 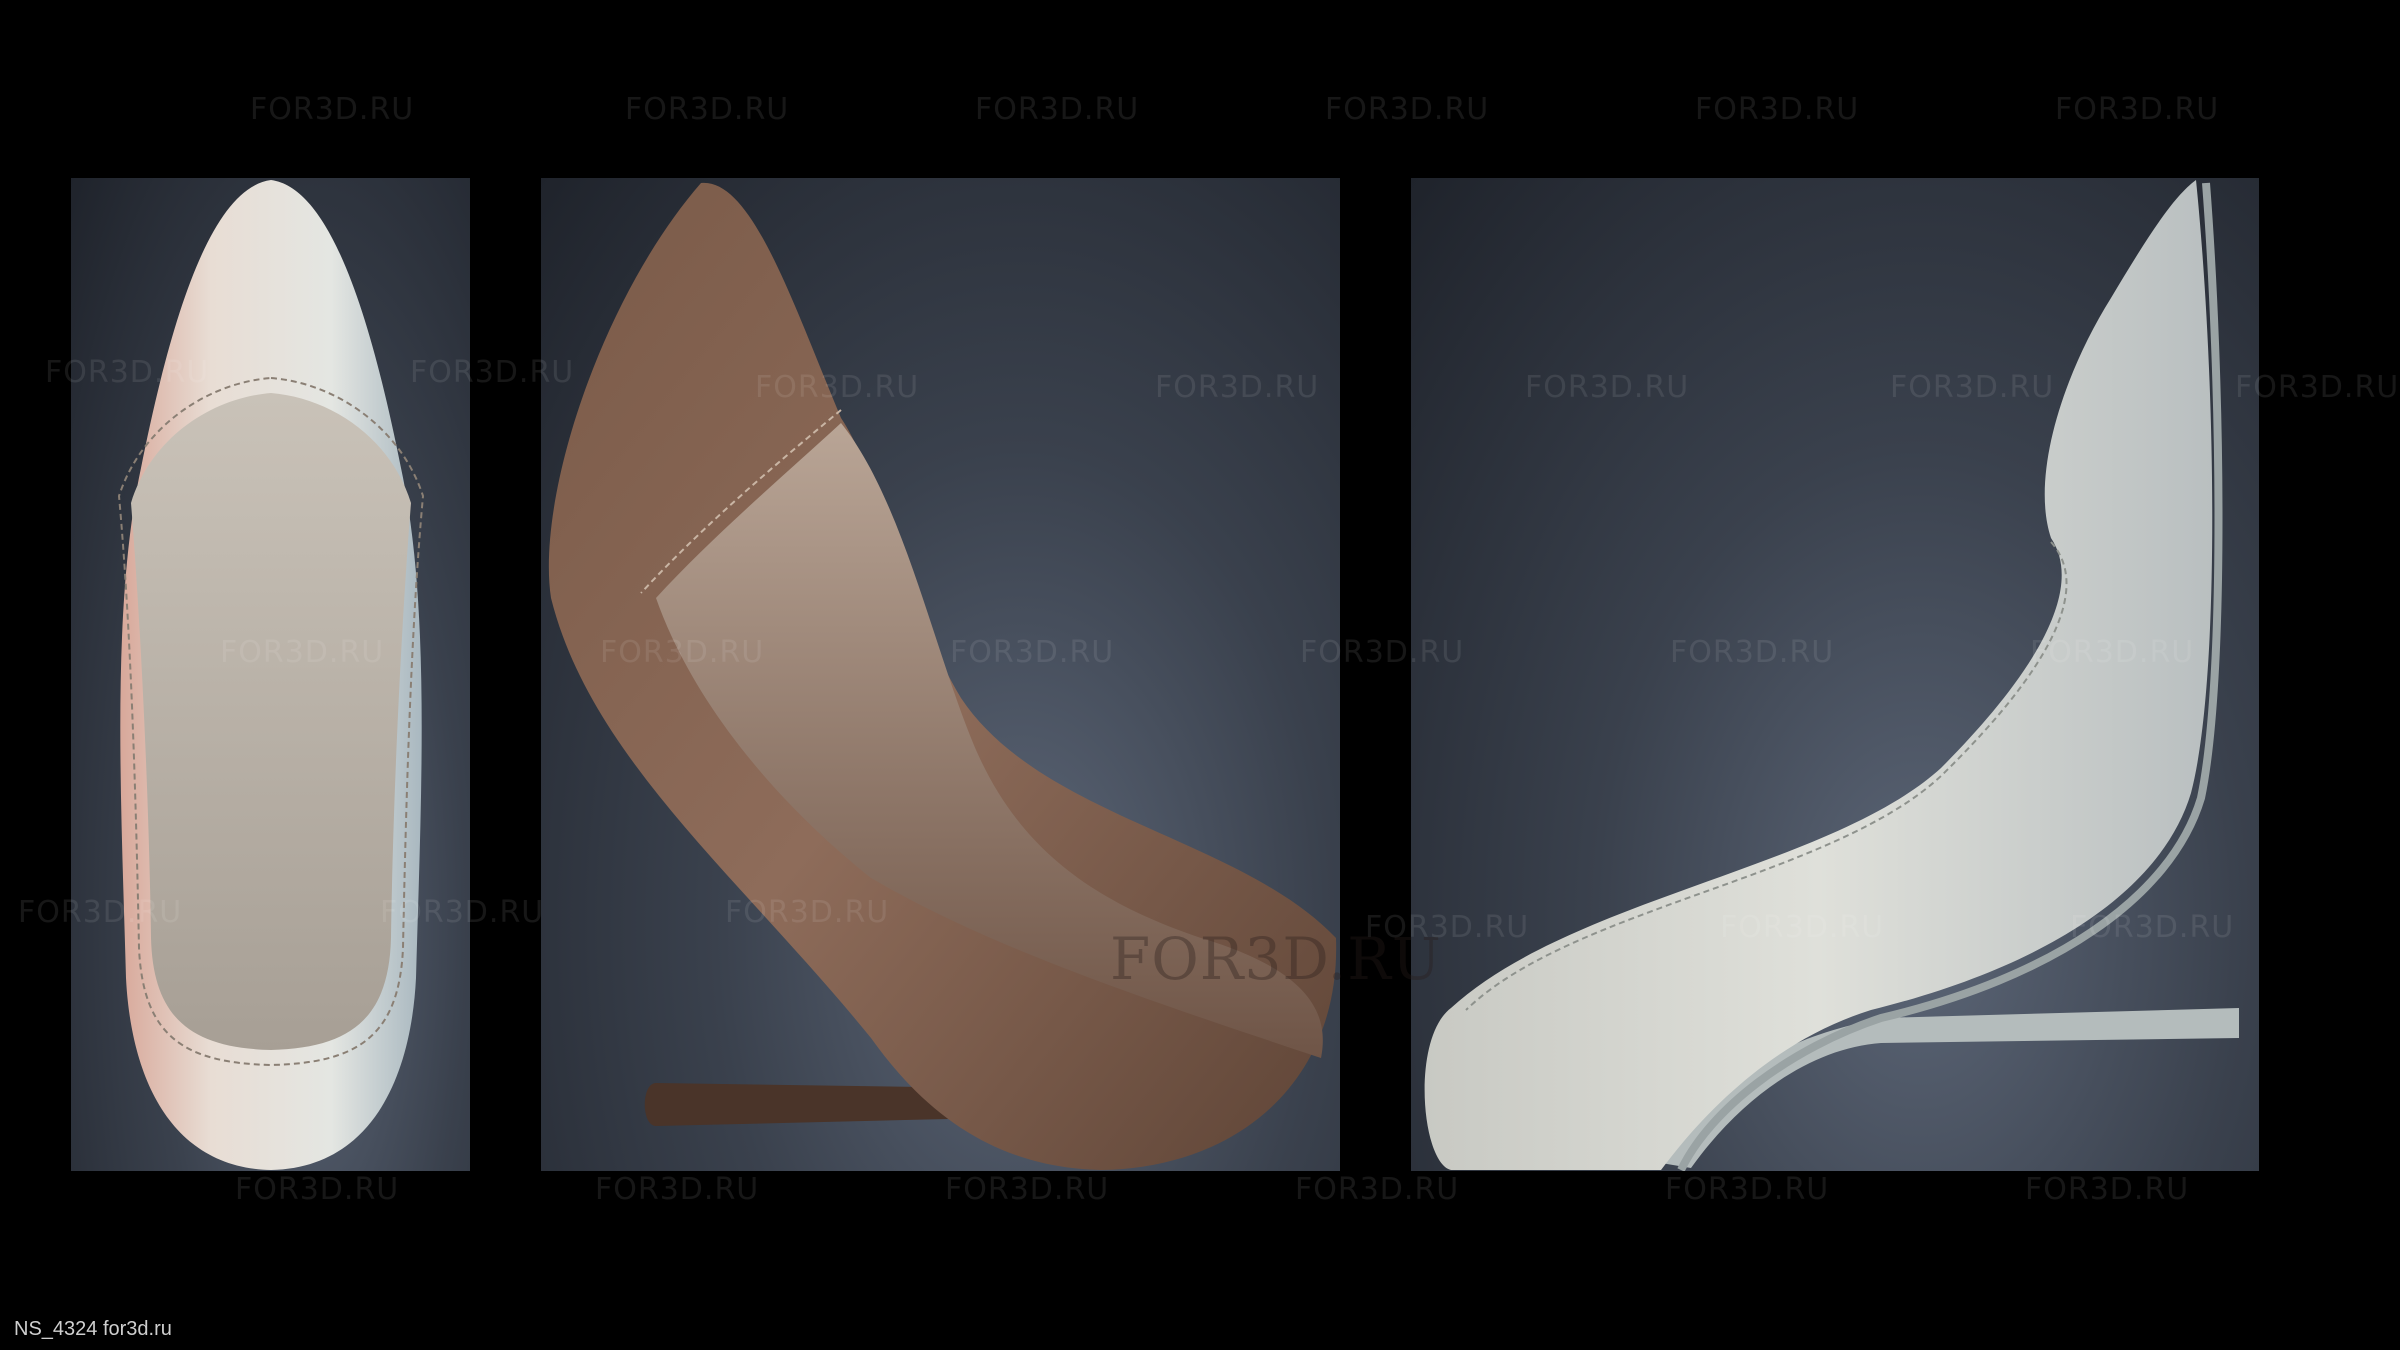 What do you see at coordinates (93, 1329) in the screenshot?
I see `image-caption: NS_4324 for3d.ru` at bounding box center [93, 1329].